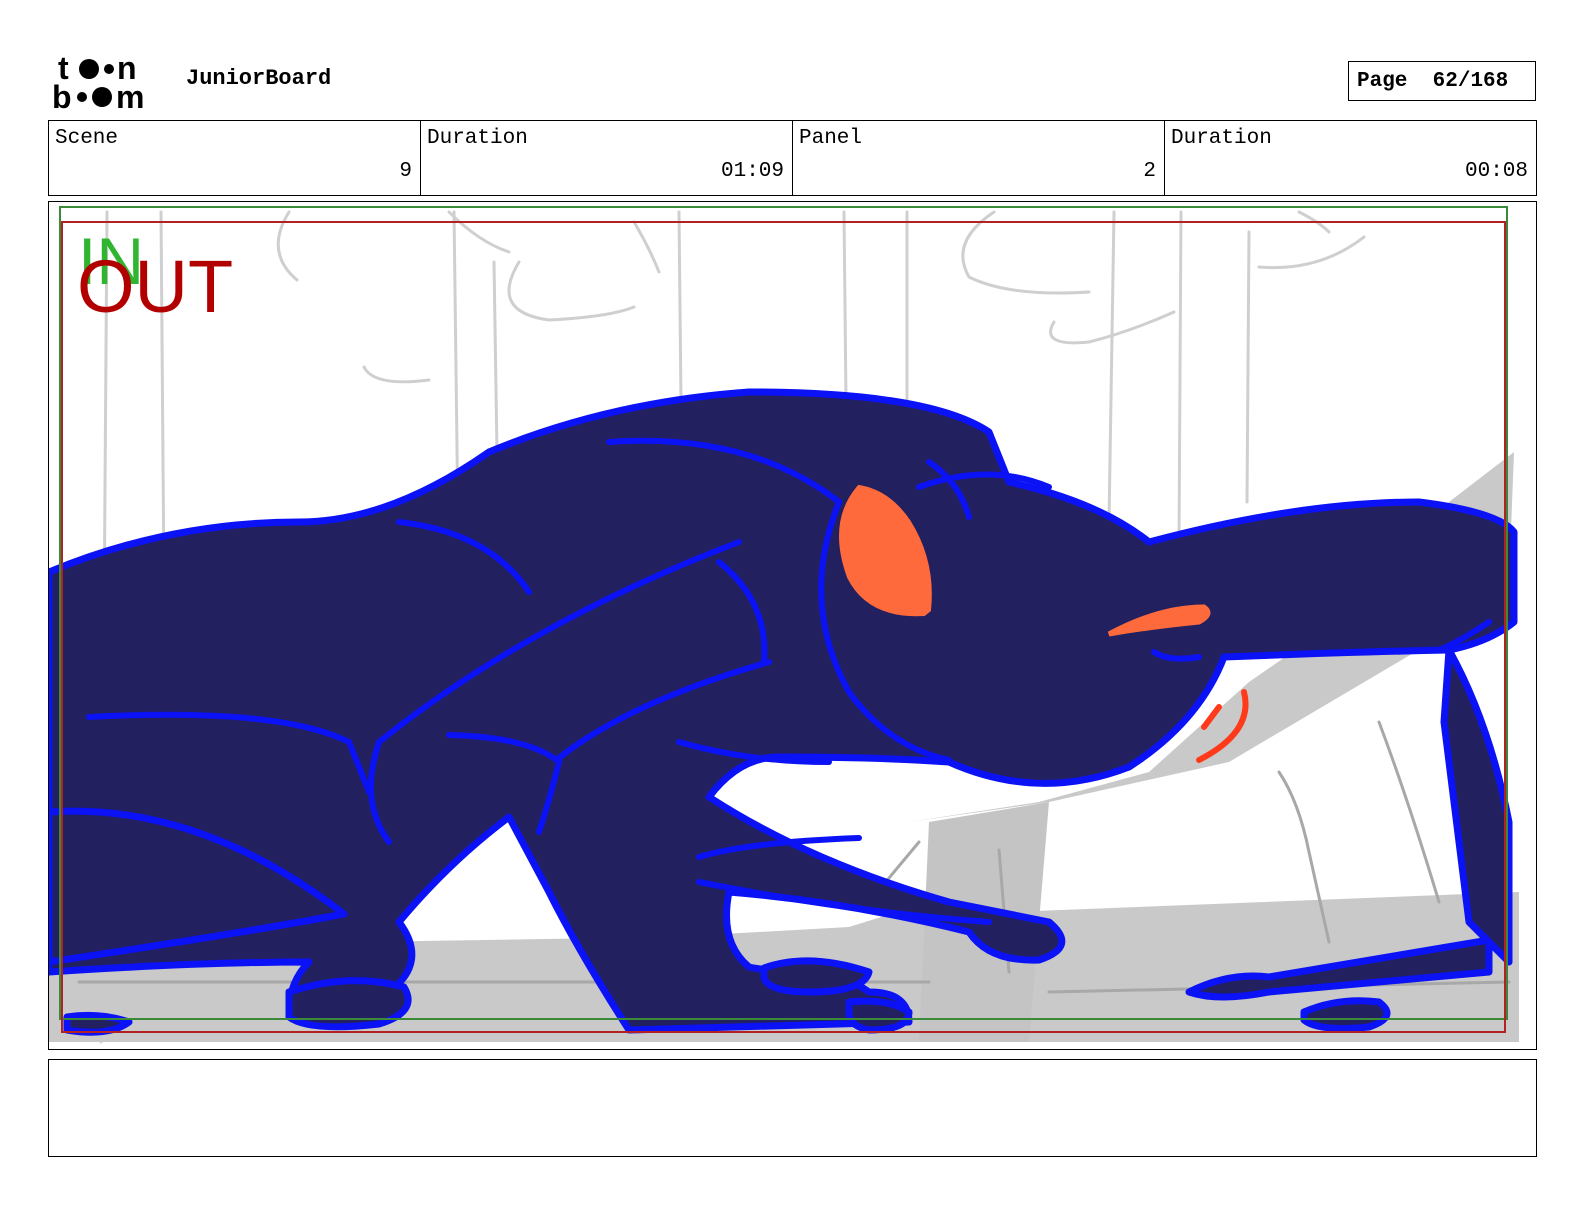 The image size is (1584, 1224). What do you see at coordinates (1470, 81) in the screenshot?
I see `page-number: 62/168` at bounding box center [1470, 81].